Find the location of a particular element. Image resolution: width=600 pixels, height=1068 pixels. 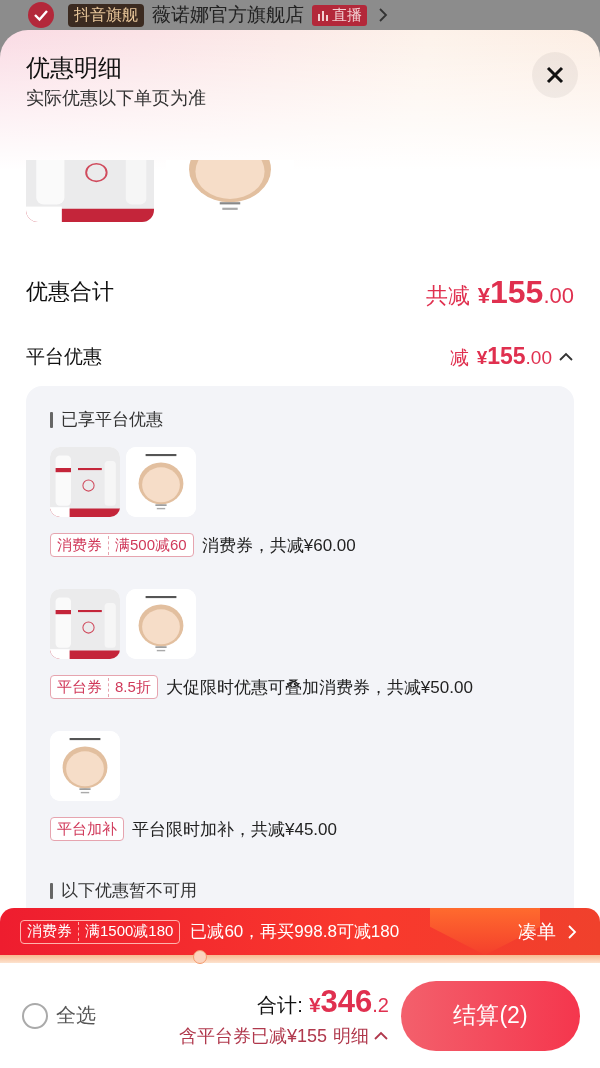

discount-text: 平台限时加补，共减¥45.00 is located at coordinates (234, 829).